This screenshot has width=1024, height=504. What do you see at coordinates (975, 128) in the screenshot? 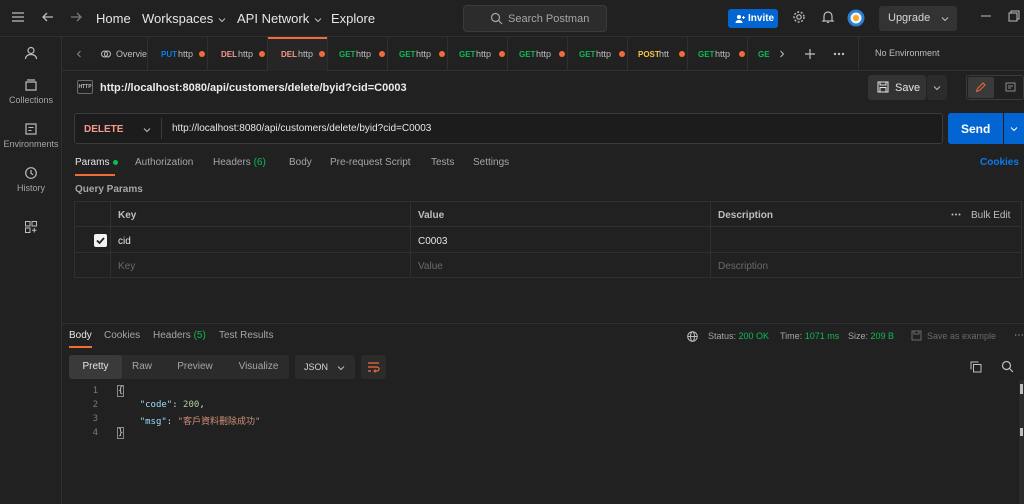
I see `send-button: Send` at bounding box center [975, 128].